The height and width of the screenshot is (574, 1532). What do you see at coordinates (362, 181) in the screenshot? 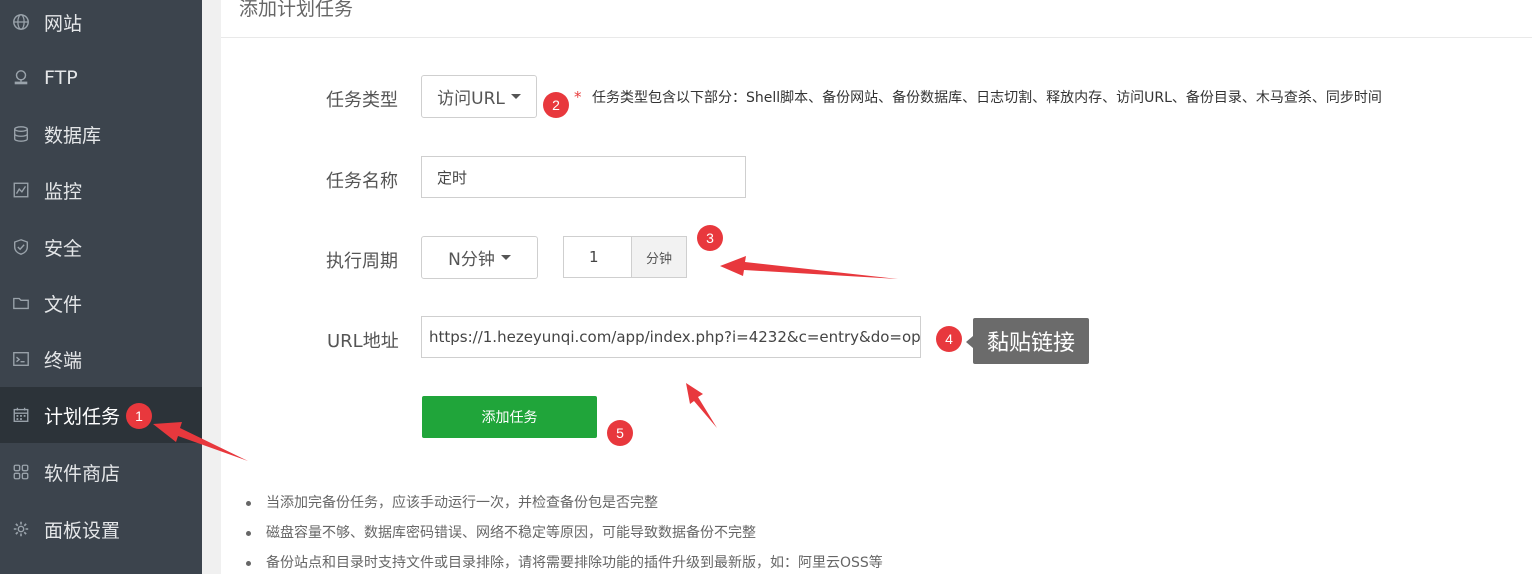
I see `task-name-label: 任务名称` at bounding box center [362, 181].